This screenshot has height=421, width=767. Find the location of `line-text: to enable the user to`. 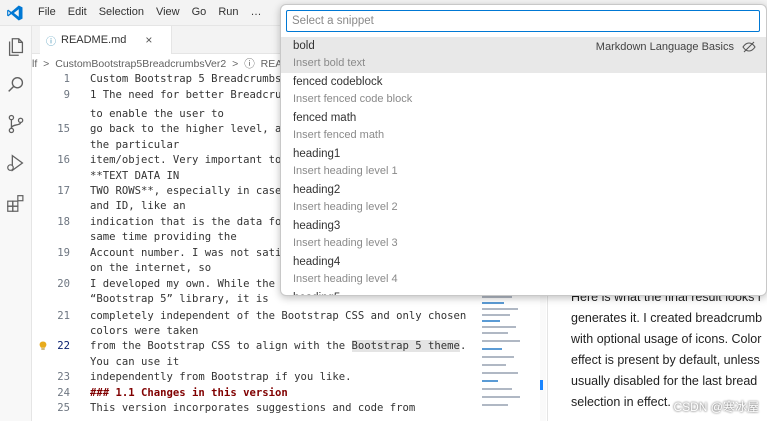

line-text: to enable the user to is located at coordinates (157, 114).